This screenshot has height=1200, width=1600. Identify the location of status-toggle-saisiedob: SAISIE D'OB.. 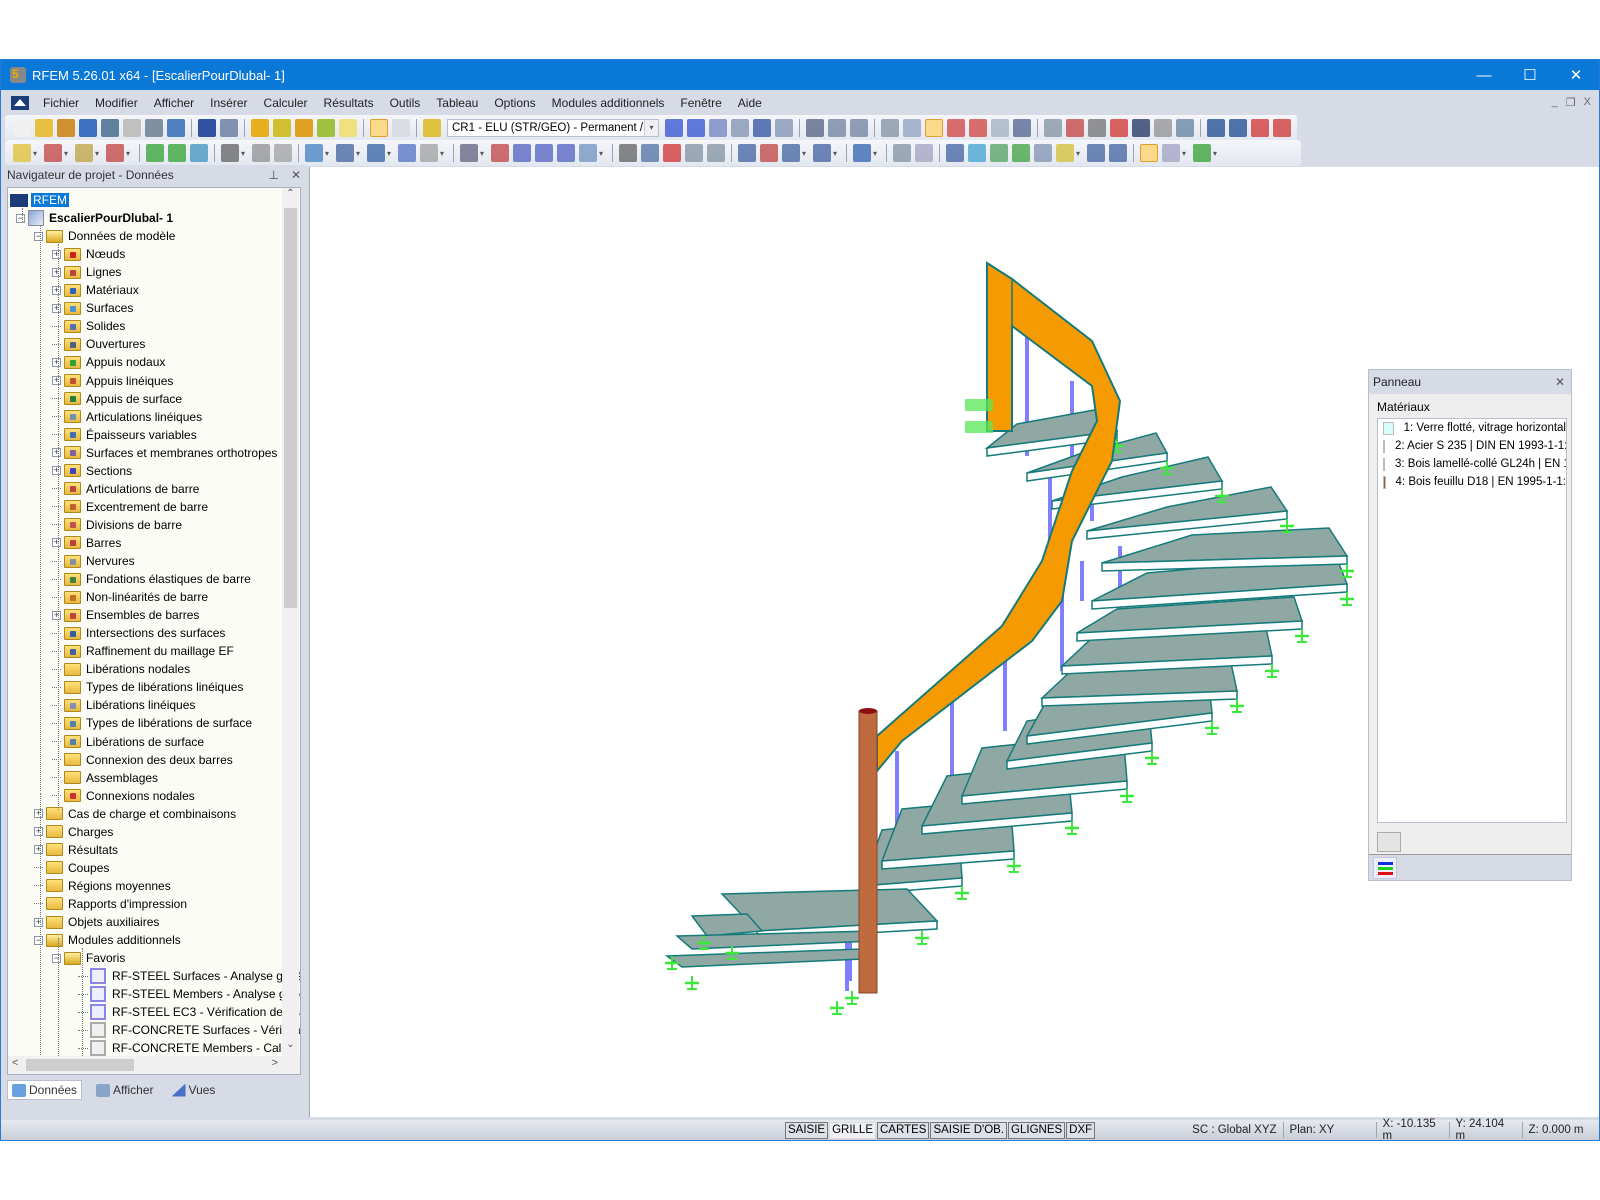
(969, 1130).